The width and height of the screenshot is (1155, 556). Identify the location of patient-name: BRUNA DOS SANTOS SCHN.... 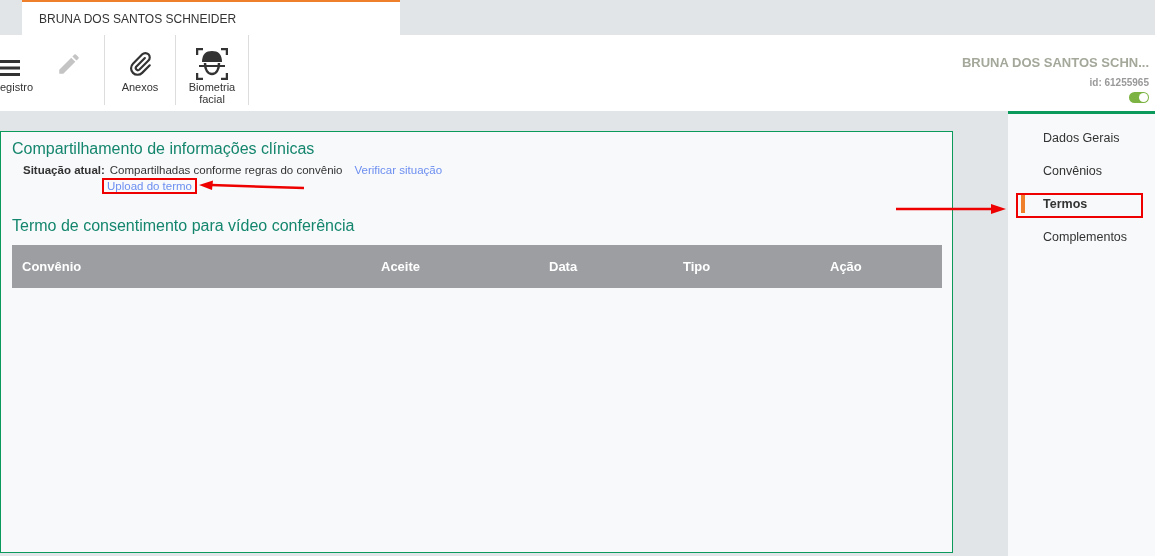
(1055, 63).